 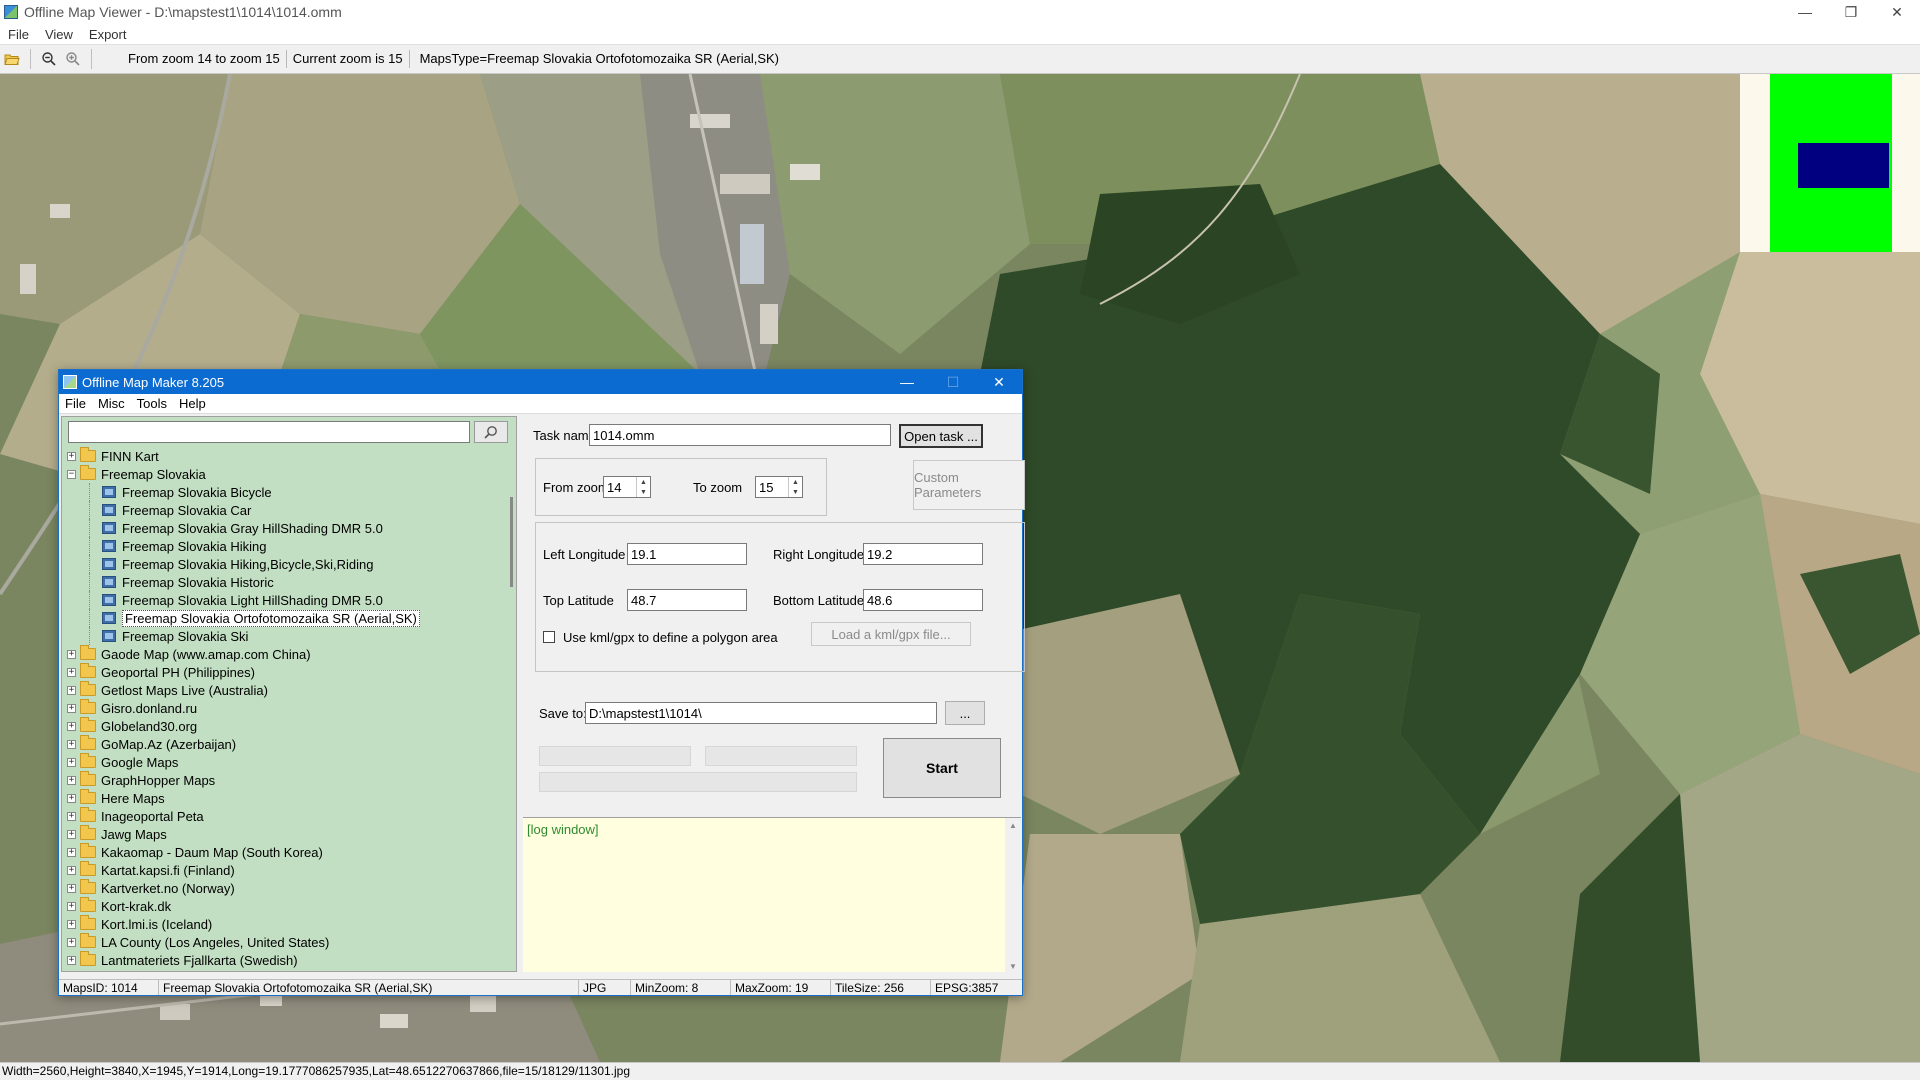 What do you see at coordinates (283, 906) in the screenshot?
I see `tree-item: + Kort-krak.dk` at bounding box center [283, 906].